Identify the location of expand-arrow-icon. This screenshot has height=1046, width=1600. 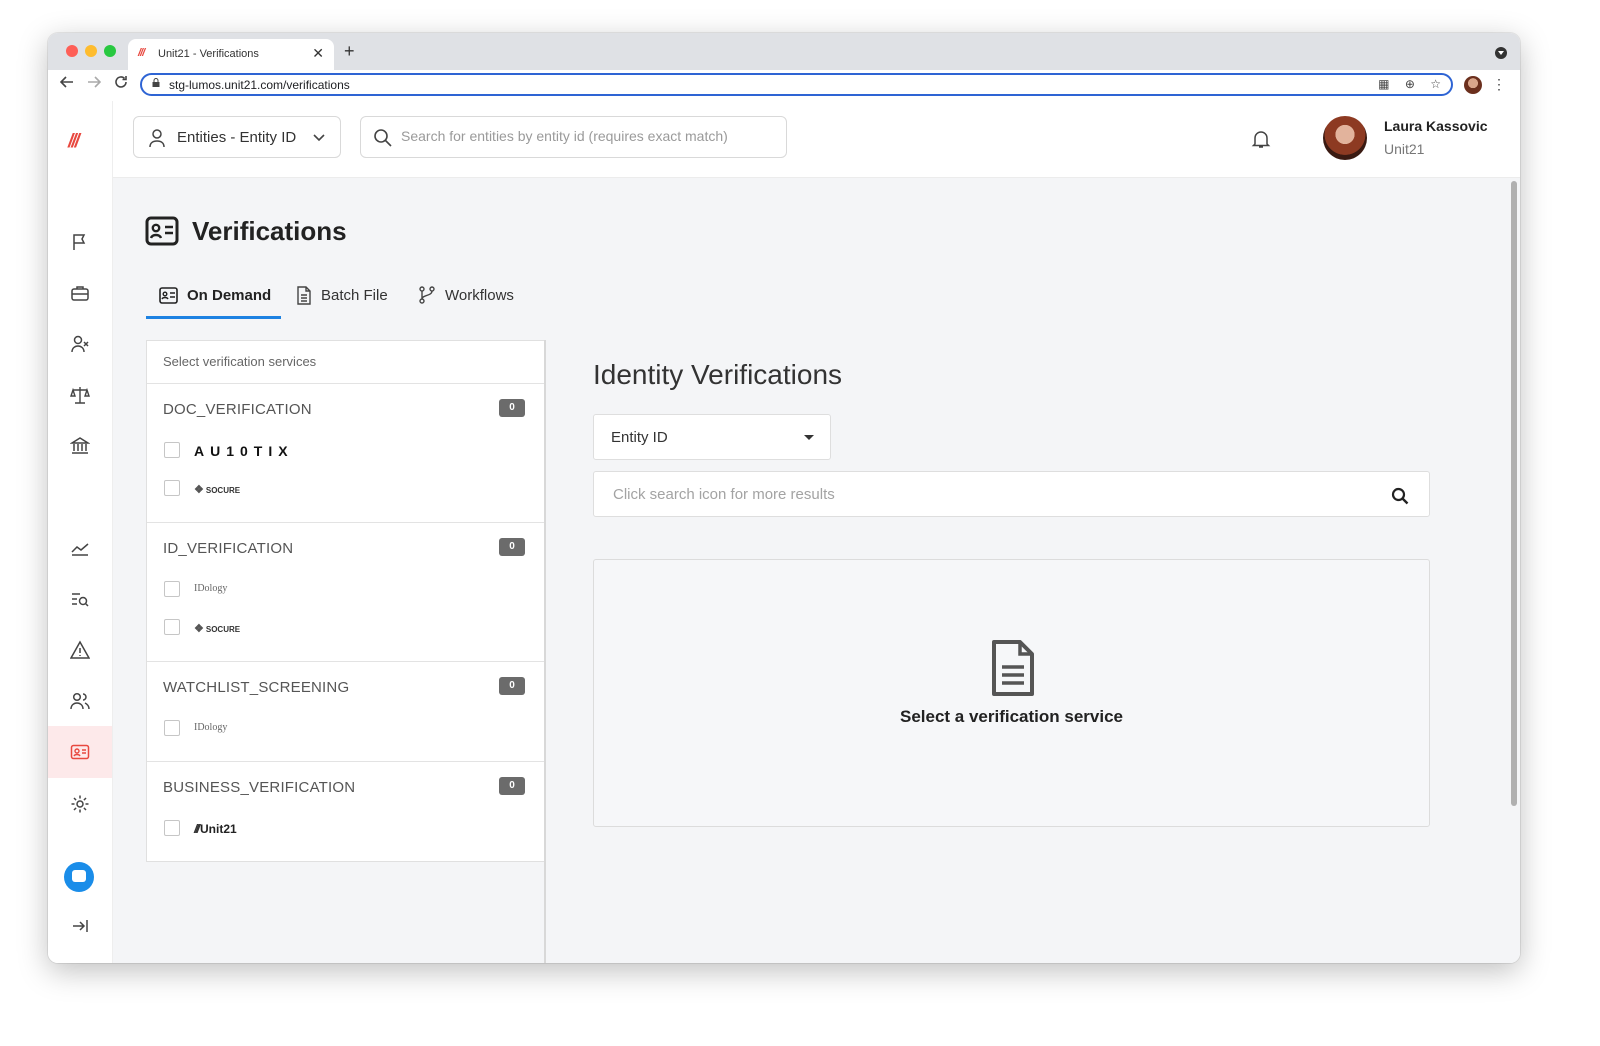
(80, 926).